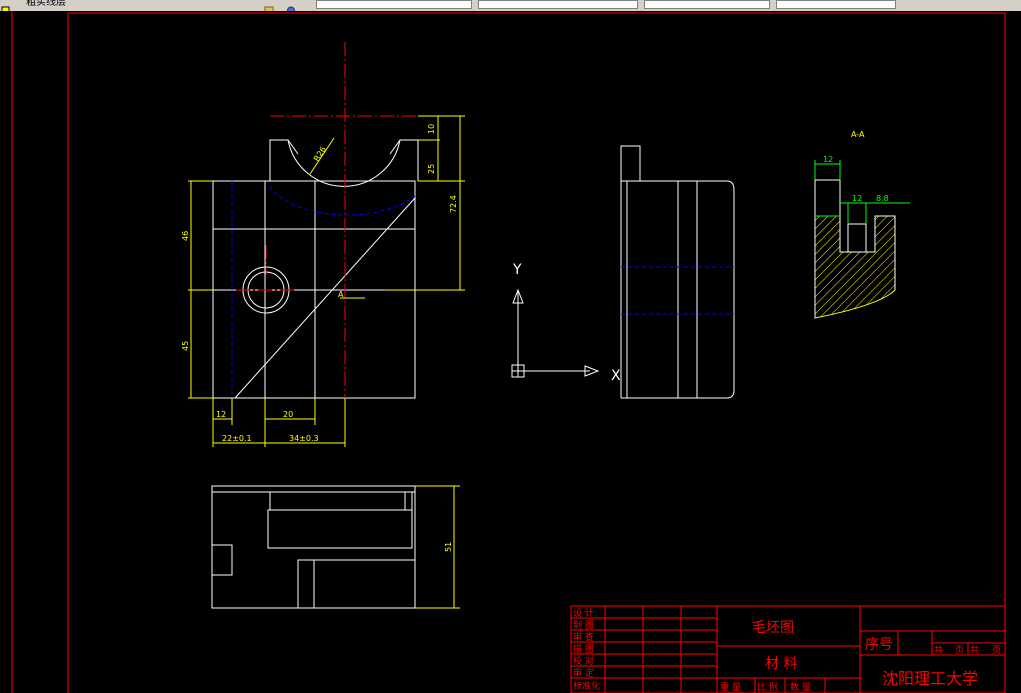  What do you see at coordinates (800, 687) in the screenshot?
I see `count-label: 数 量` at bounding box center [800, 687].